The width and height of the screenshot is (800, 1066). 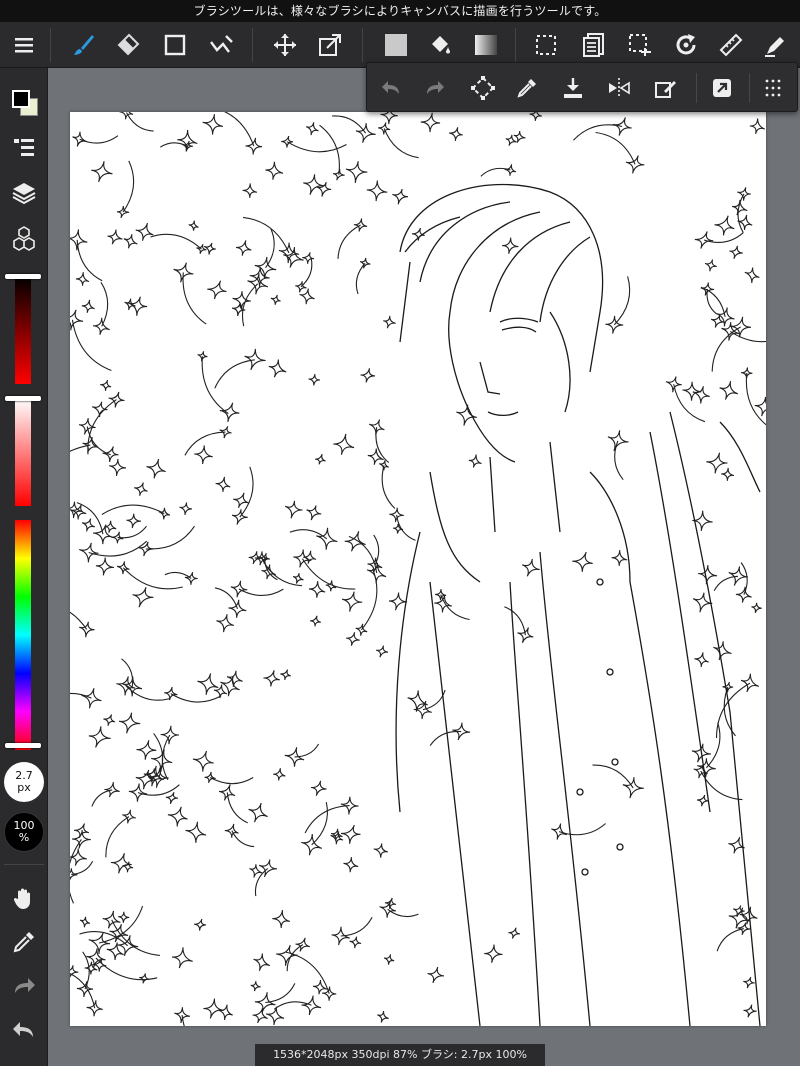 What do you see at coordinates (175, 45) in the screenshot?
I see `rect-icon` at bounding box center [175, 45].